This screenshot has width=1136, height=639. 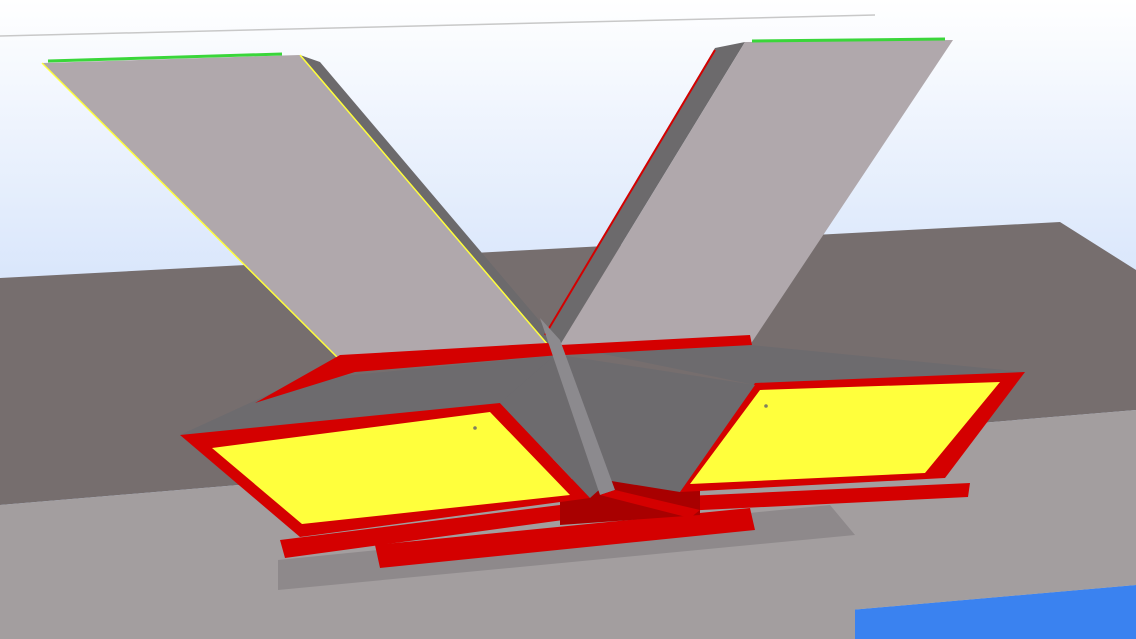 What do you see at coordinates (848, 40) in the screenshot?
I see `right-plate-green-edge` at bounding box center [848, 40].